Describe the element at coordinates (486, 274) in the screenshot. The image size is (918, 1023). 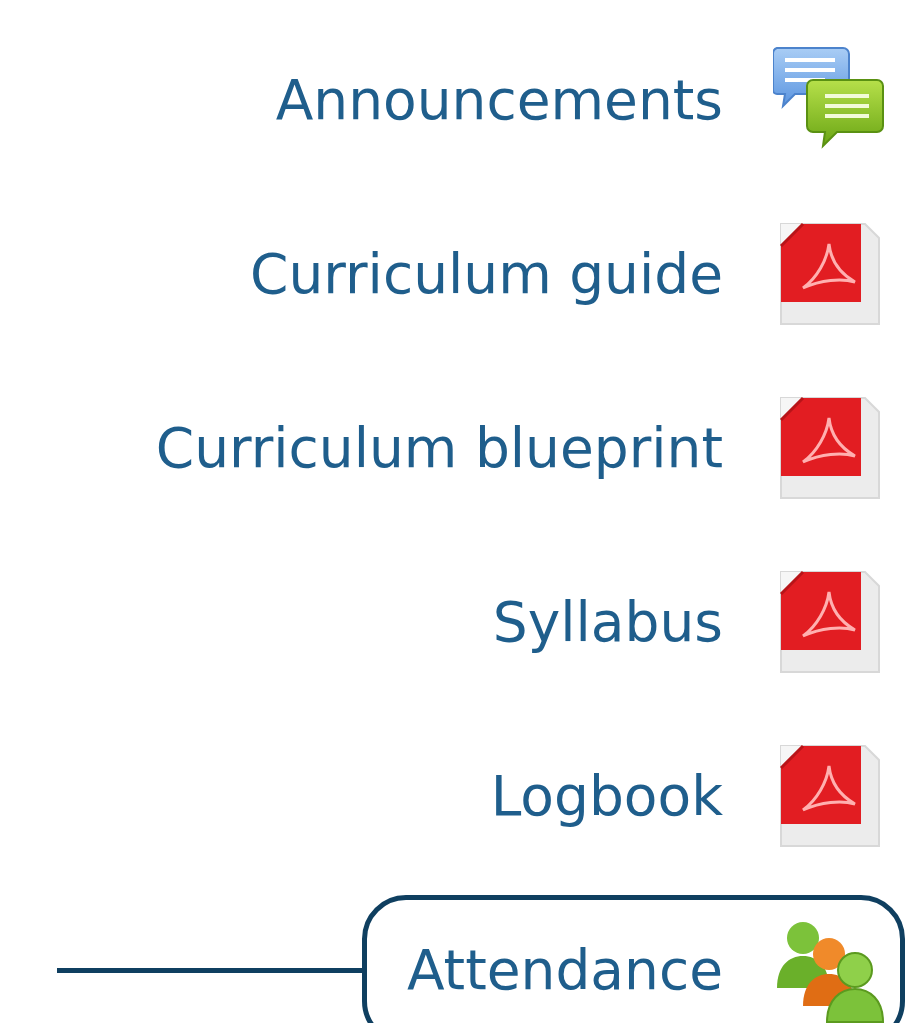
I see `activity-link: Curriculum guide` at that location.